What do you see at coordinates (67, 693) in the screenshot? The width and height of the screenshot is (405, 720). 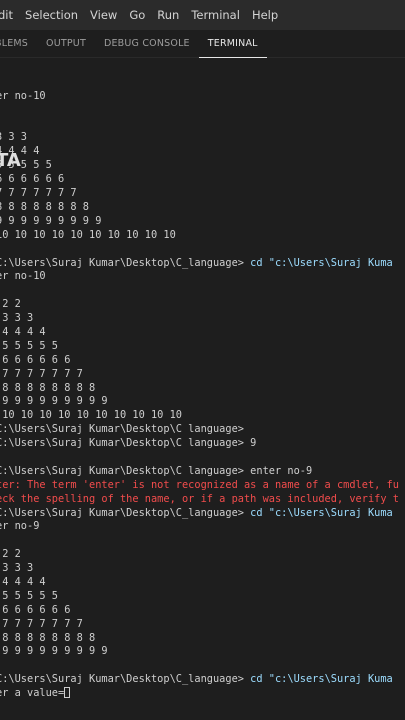 I see `terminal-cursor` at bounding box center [67, 693].